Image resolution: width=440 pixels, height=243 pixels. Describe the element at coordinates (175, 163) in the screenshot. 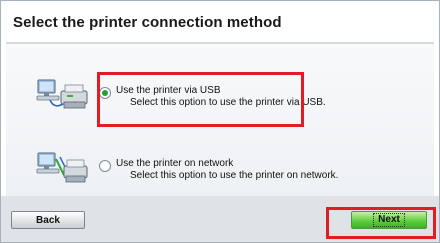

I see `network-option-label: Use the printer on network` at that location.